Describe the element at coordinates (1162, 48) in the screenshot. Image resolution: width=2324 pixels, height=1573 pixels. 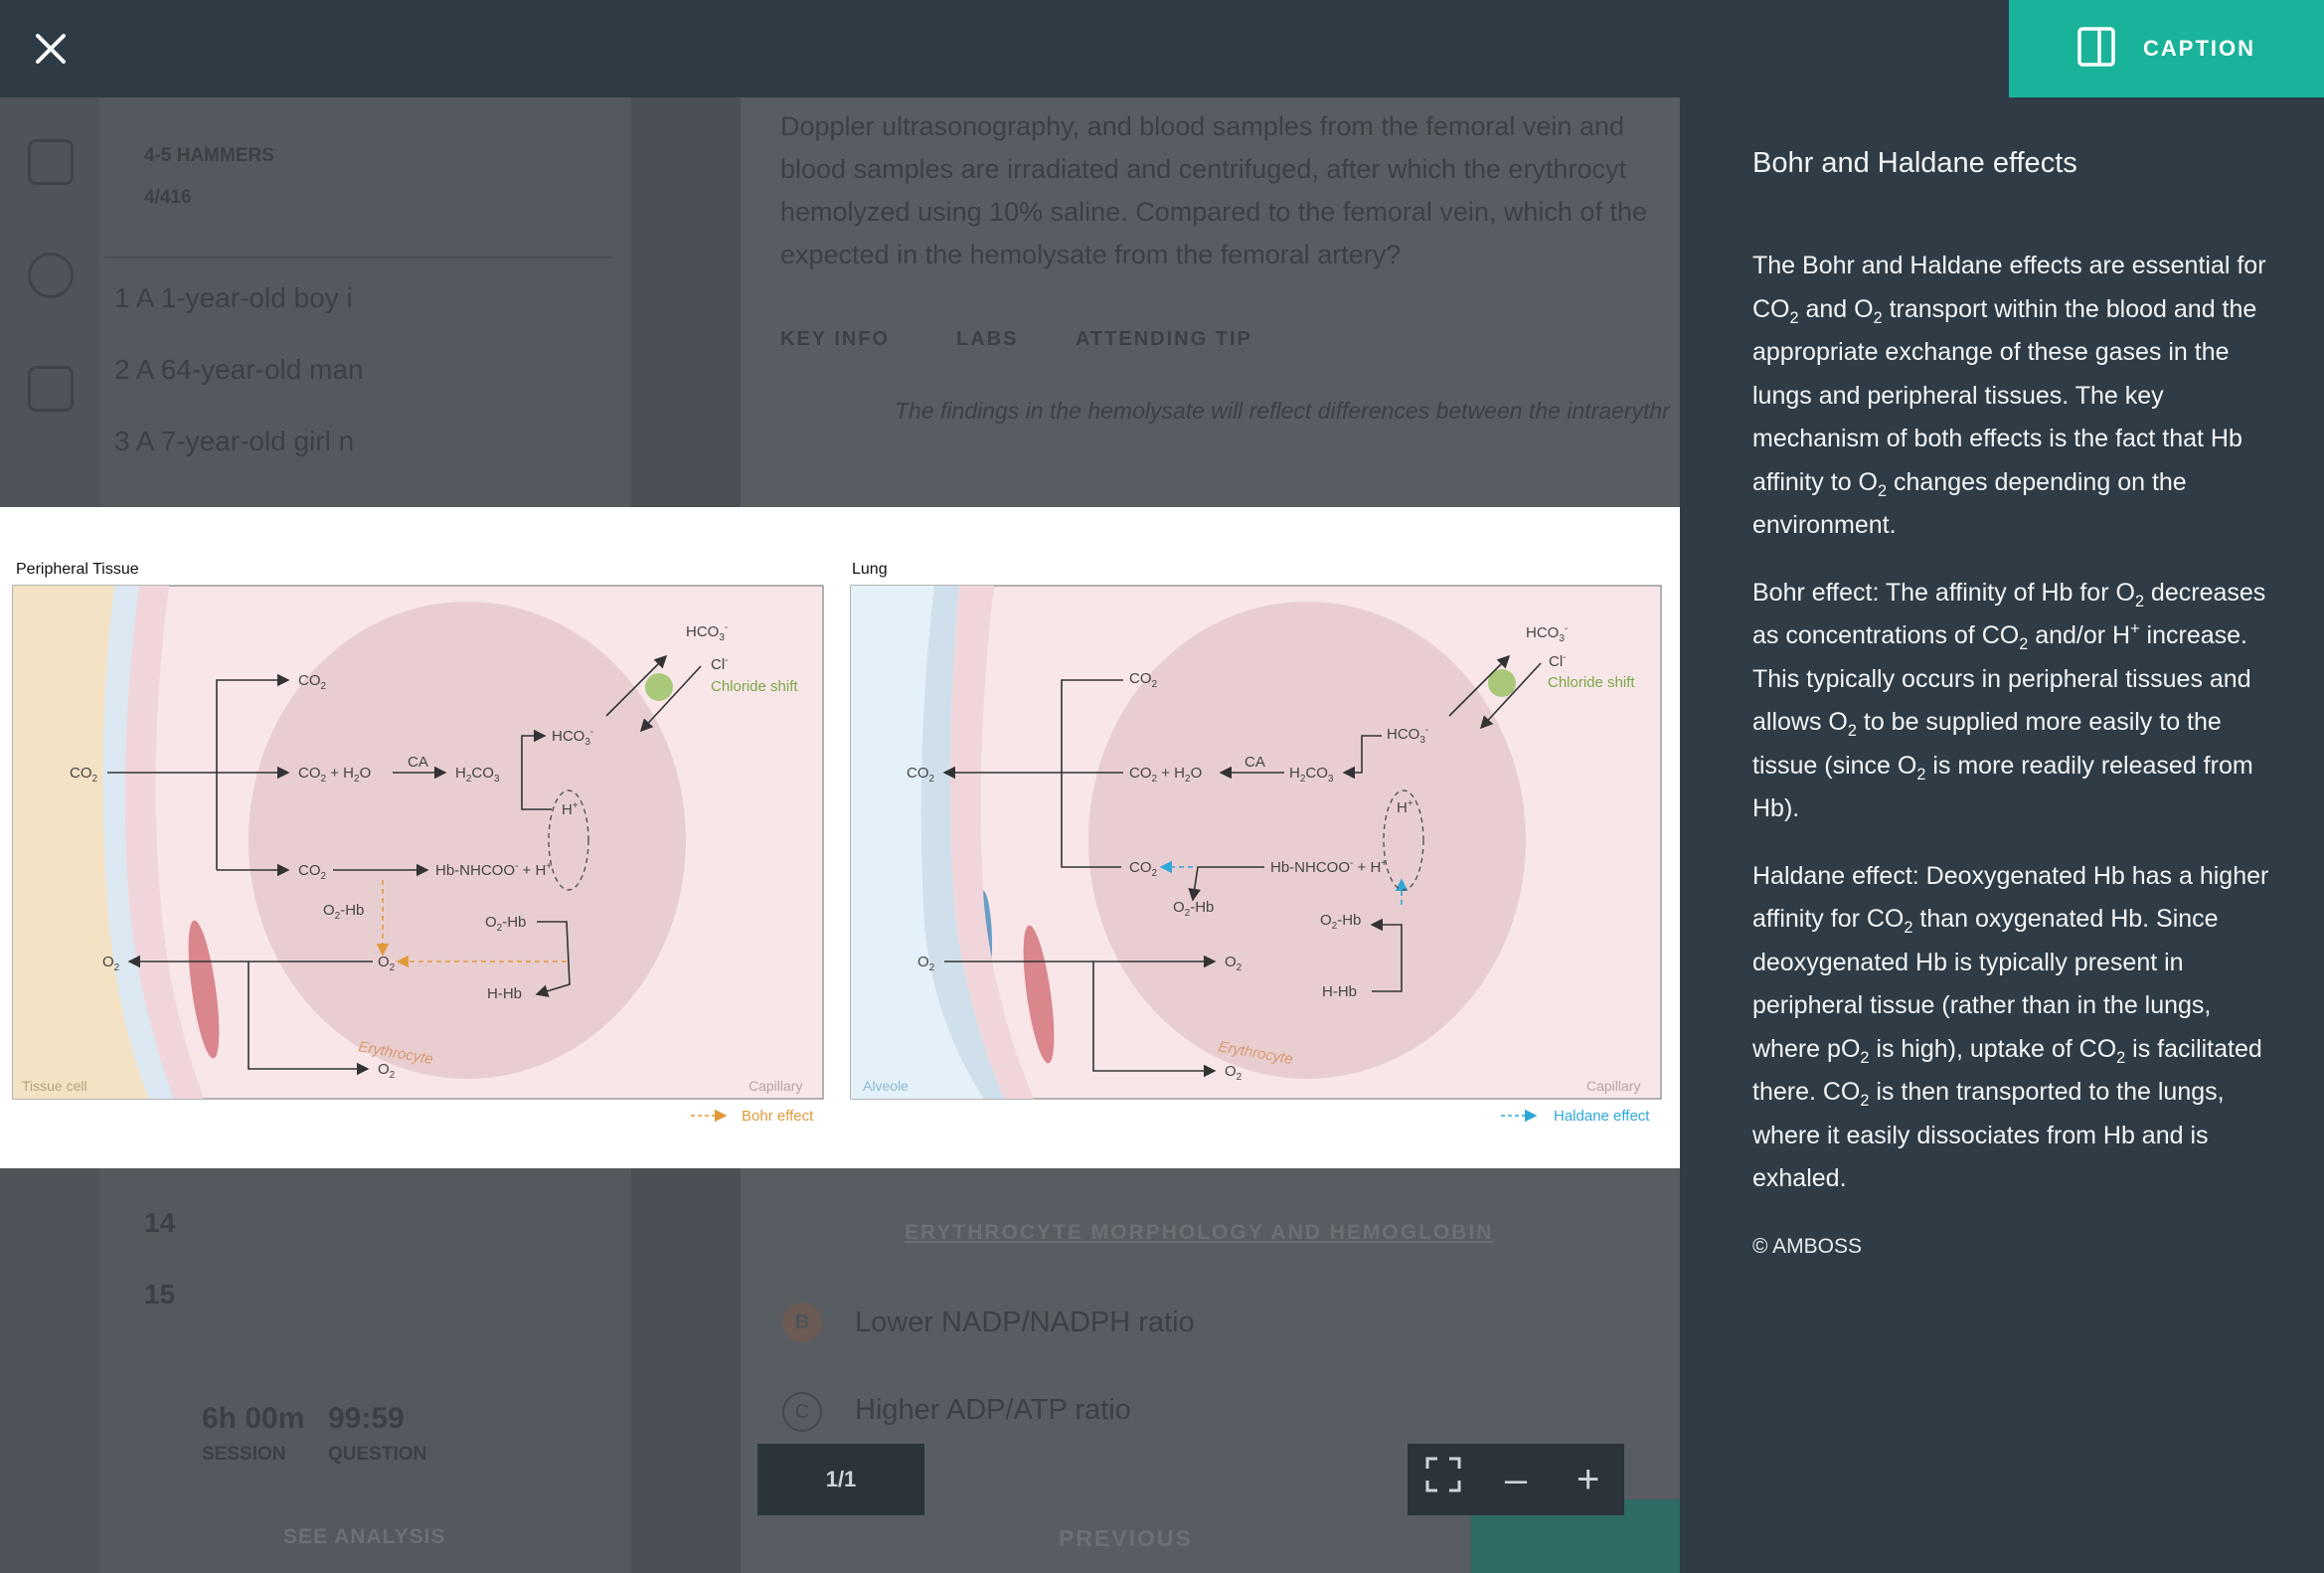
I see `top-bar: CAPTION` at that location.